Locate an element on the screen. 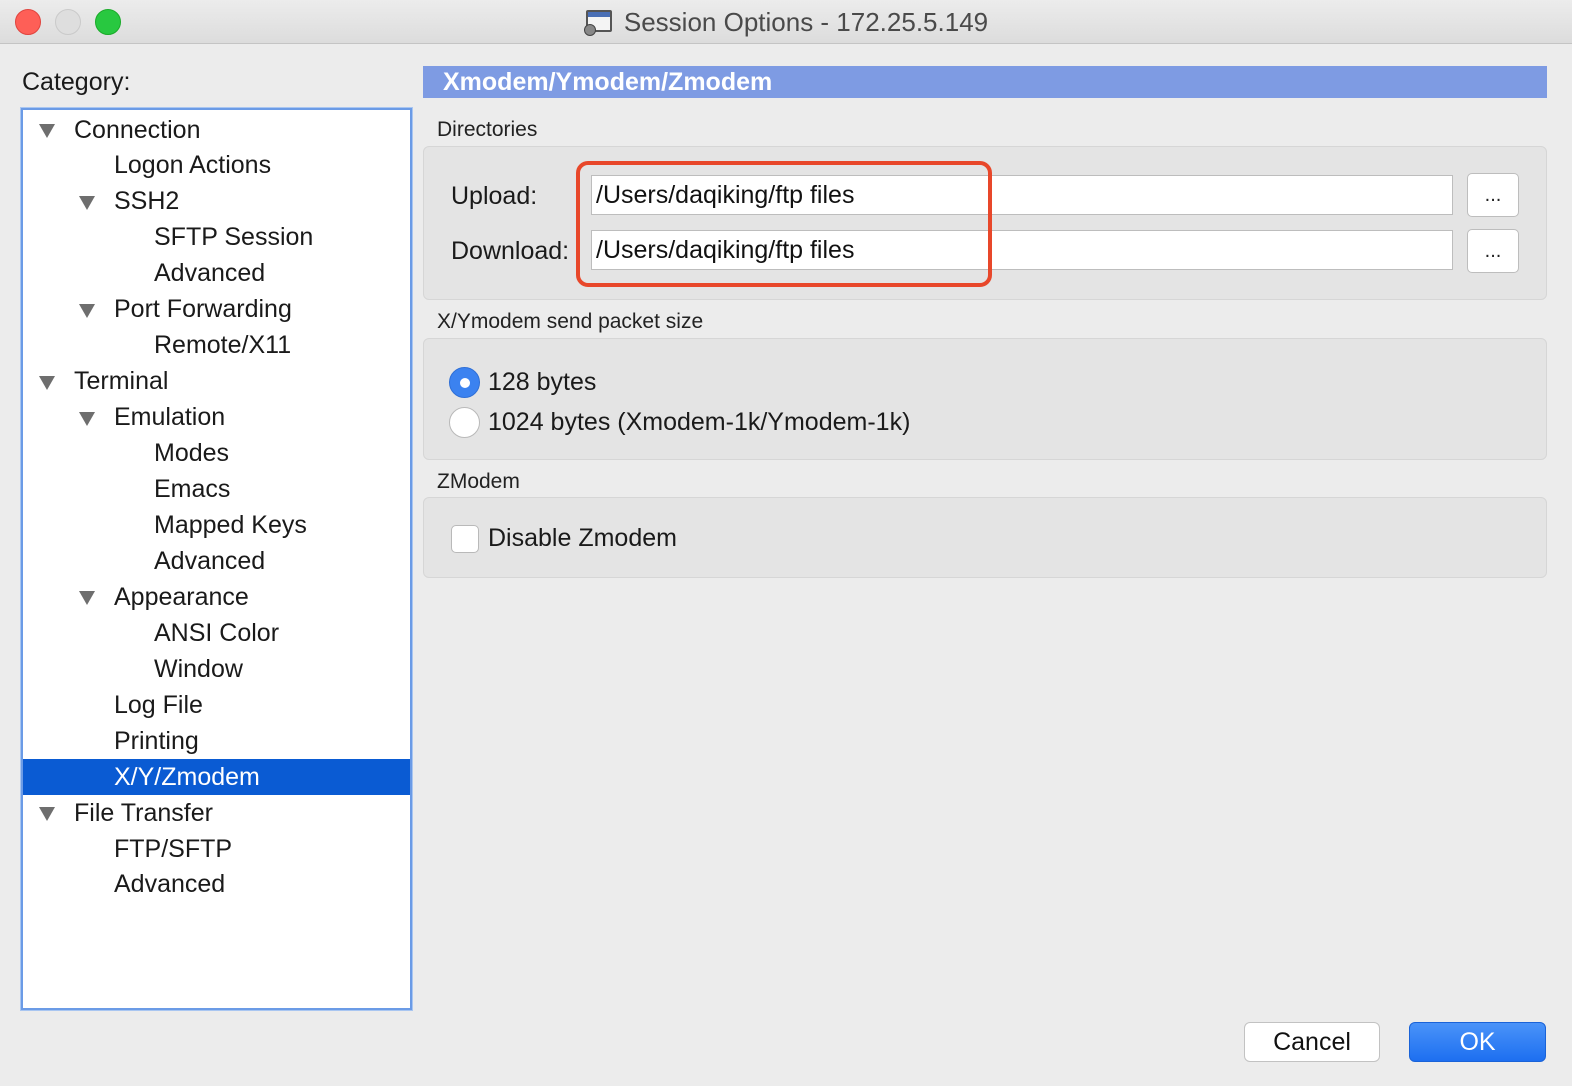 Image resolution: width=1572 pixels, height=1086 pixels. securecrt-app-icon is located at coordinates (598, 22).